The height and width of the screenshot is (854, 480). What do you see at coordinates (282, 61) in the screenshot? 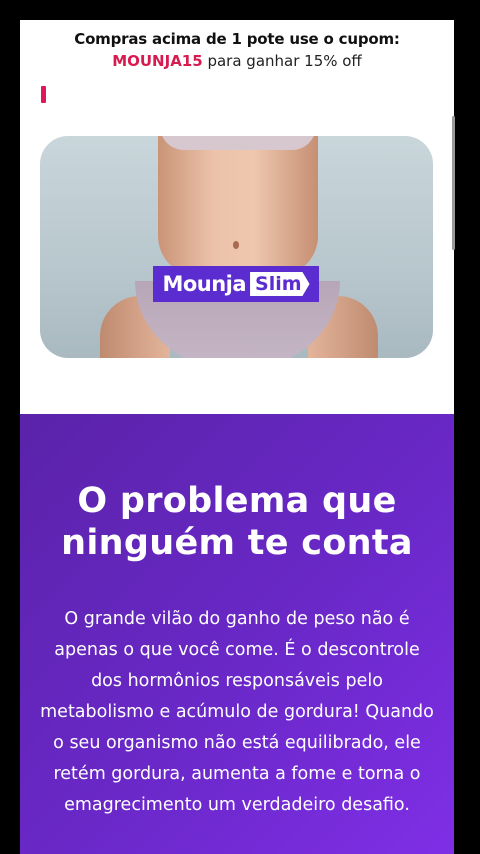
I see `promo-banner-offer-text: para ganhar 15% off` at bounding box center [282, 61].